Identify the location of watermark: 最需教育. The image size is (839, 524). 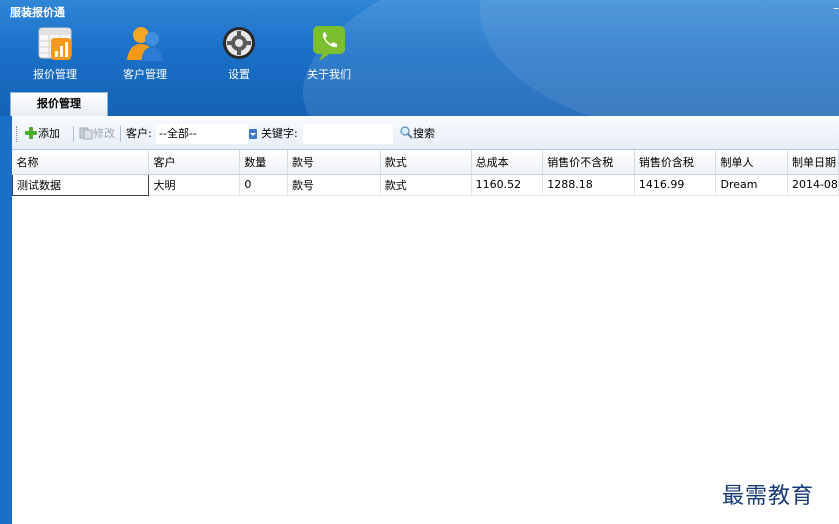
(768, 496).